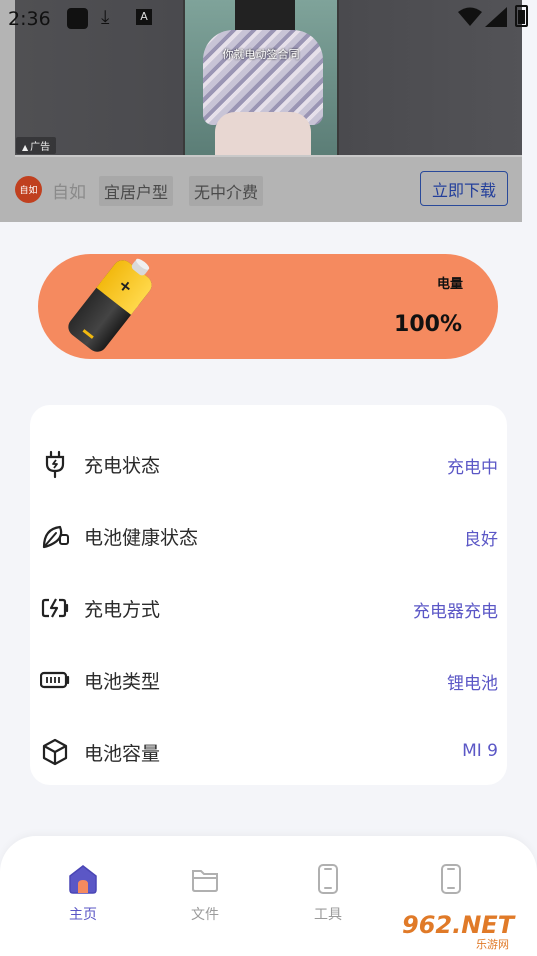  Describe the element at coordinates (472, 468) in the screenshot. I see `info-value: 充电中` at that location.